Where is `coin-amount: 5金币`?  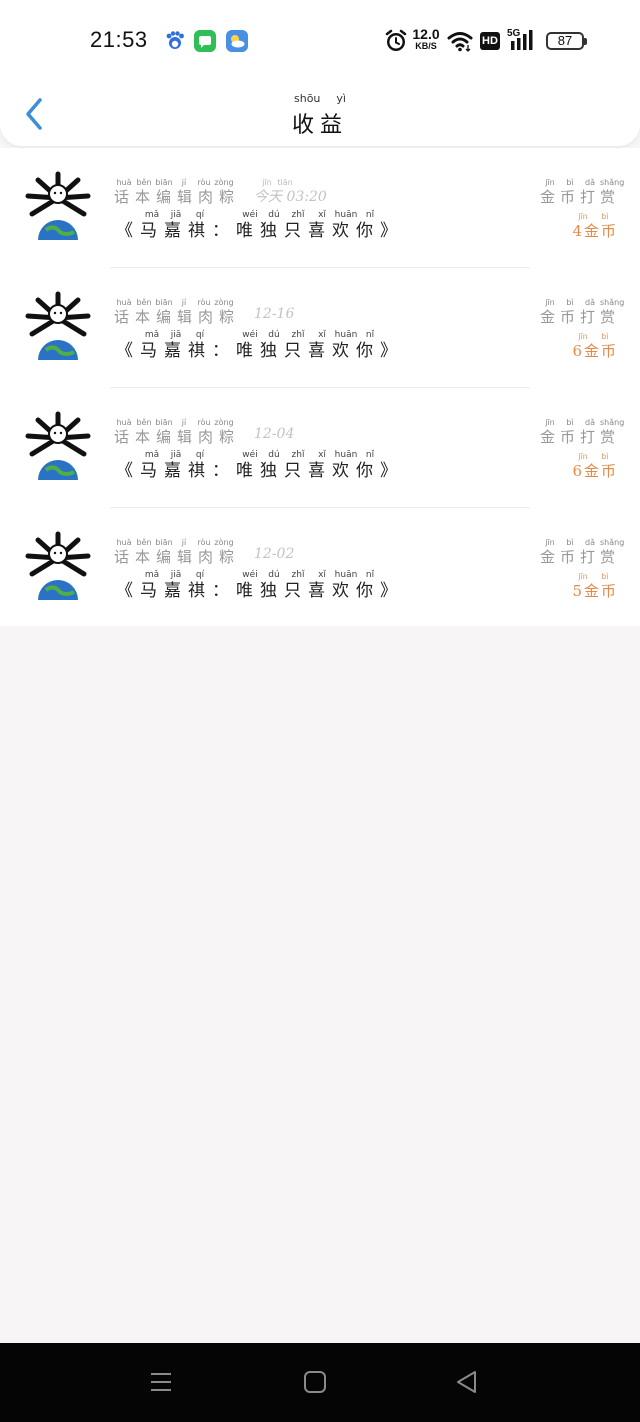 coin-amount: 5金币 is located at coordinates (595, 591).